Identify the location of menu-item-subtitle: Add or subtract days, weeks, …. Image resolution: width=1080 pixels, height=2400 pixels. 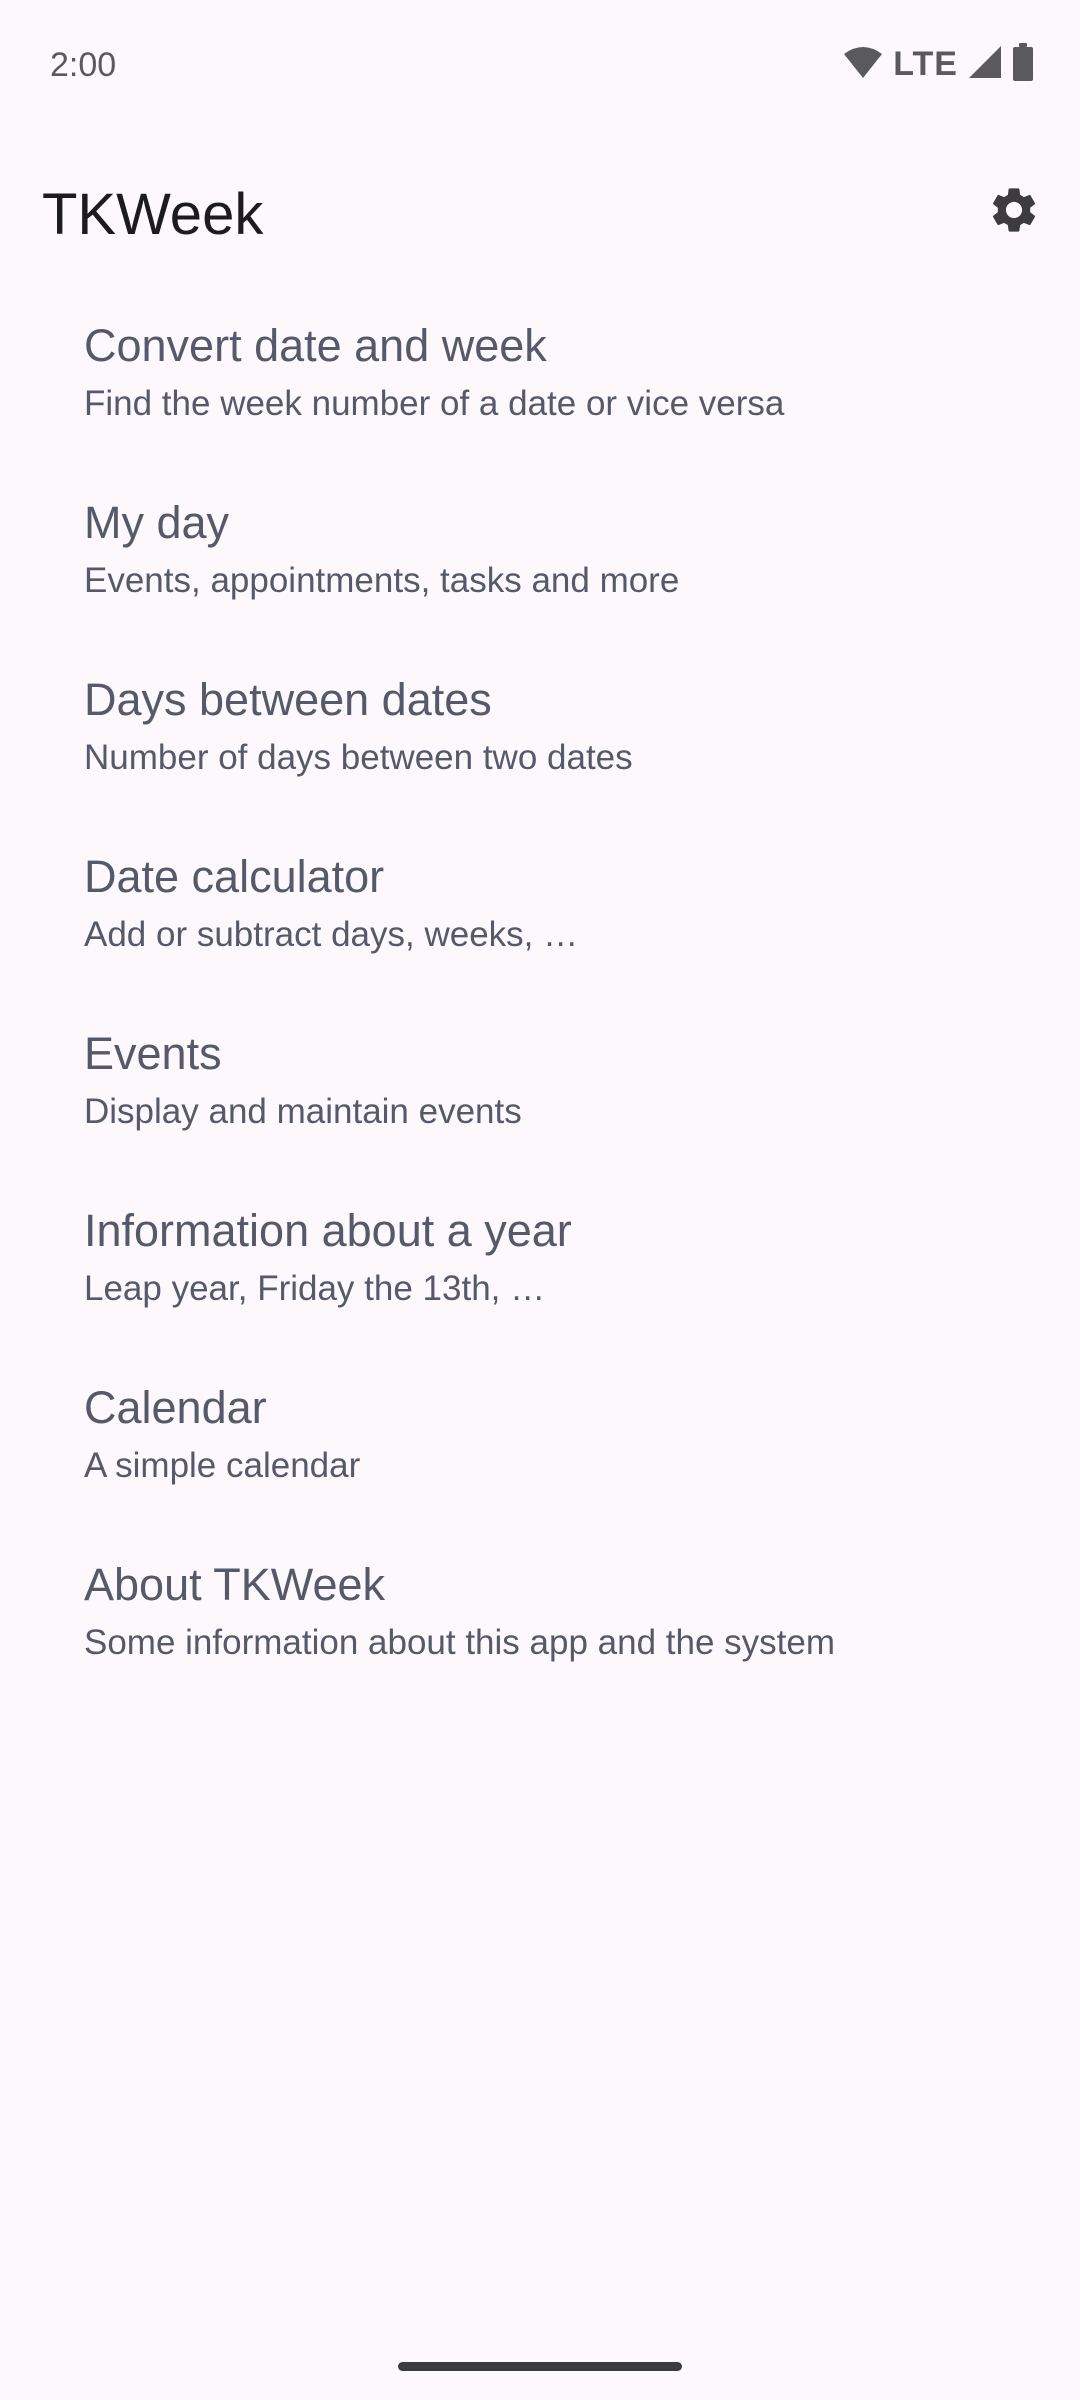
(331, 934).